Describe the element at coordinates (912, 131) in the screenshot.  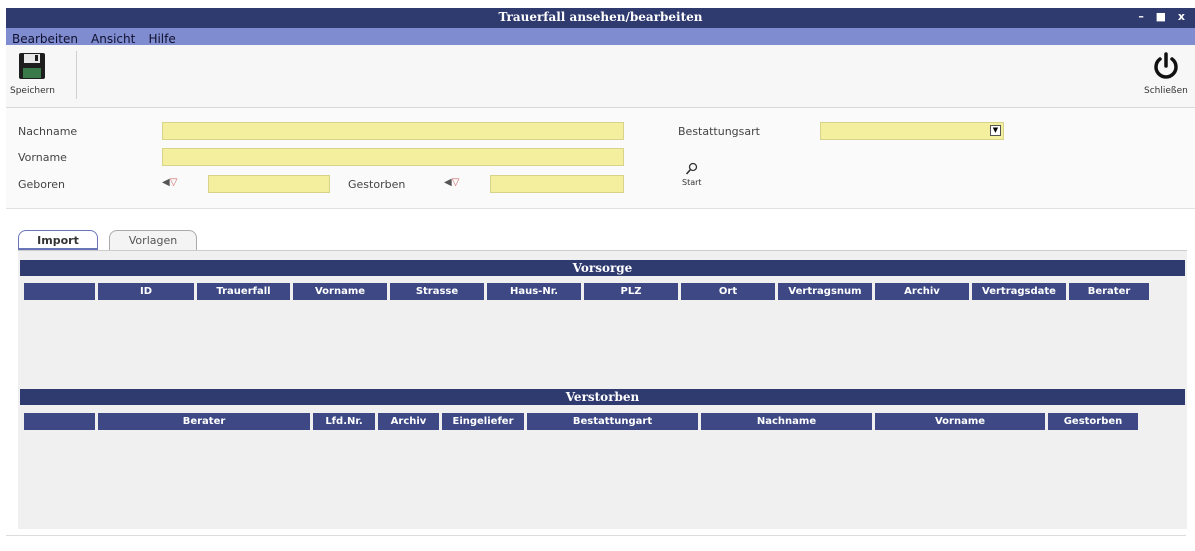
I see `bestattungsart-select: ▼` at that location.